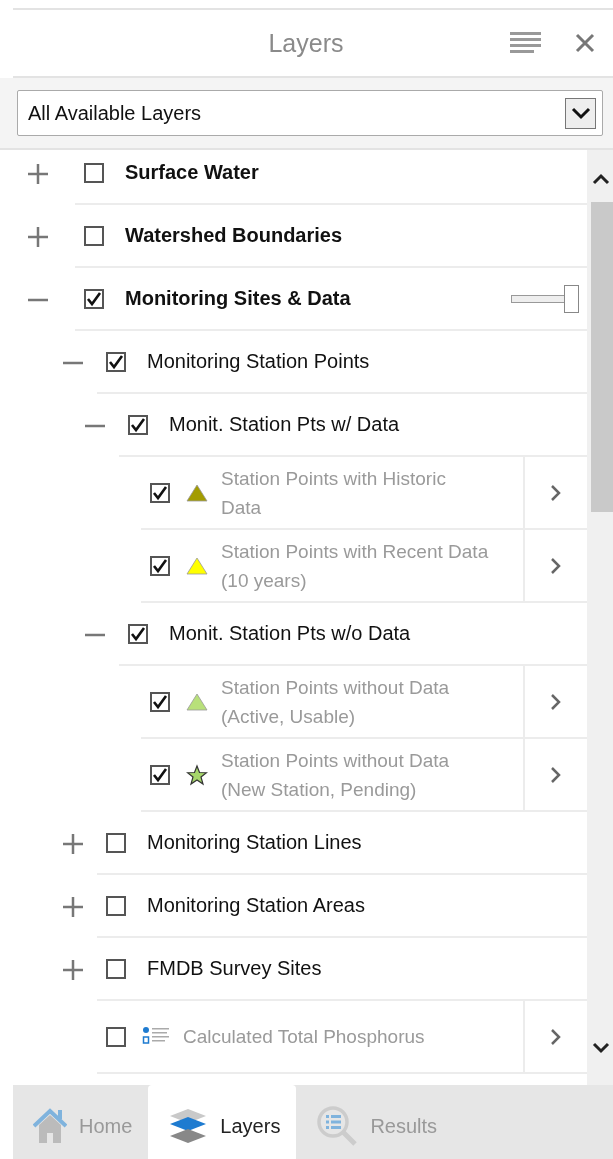 The width and height of the screenshot is (613, 1159). What do you see at coordinates (355, 566) in the screenshot?
I see `layer-label: Station Points with Recent Data (10 years)` at bounding box center [355, 566].